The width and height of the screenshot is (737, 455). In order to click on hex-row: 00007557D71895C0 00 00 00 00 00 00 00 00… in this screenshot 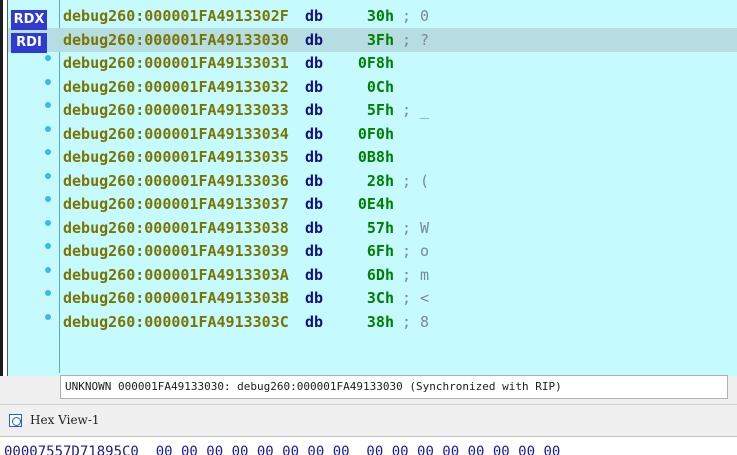, I will do `click(282, 449)`.